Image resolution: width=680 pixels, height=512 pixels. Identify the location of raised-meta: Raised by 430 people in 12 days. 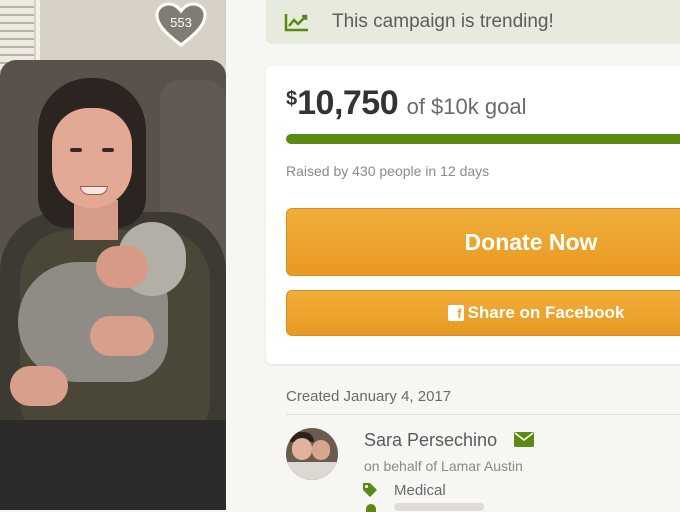
(388, 171).